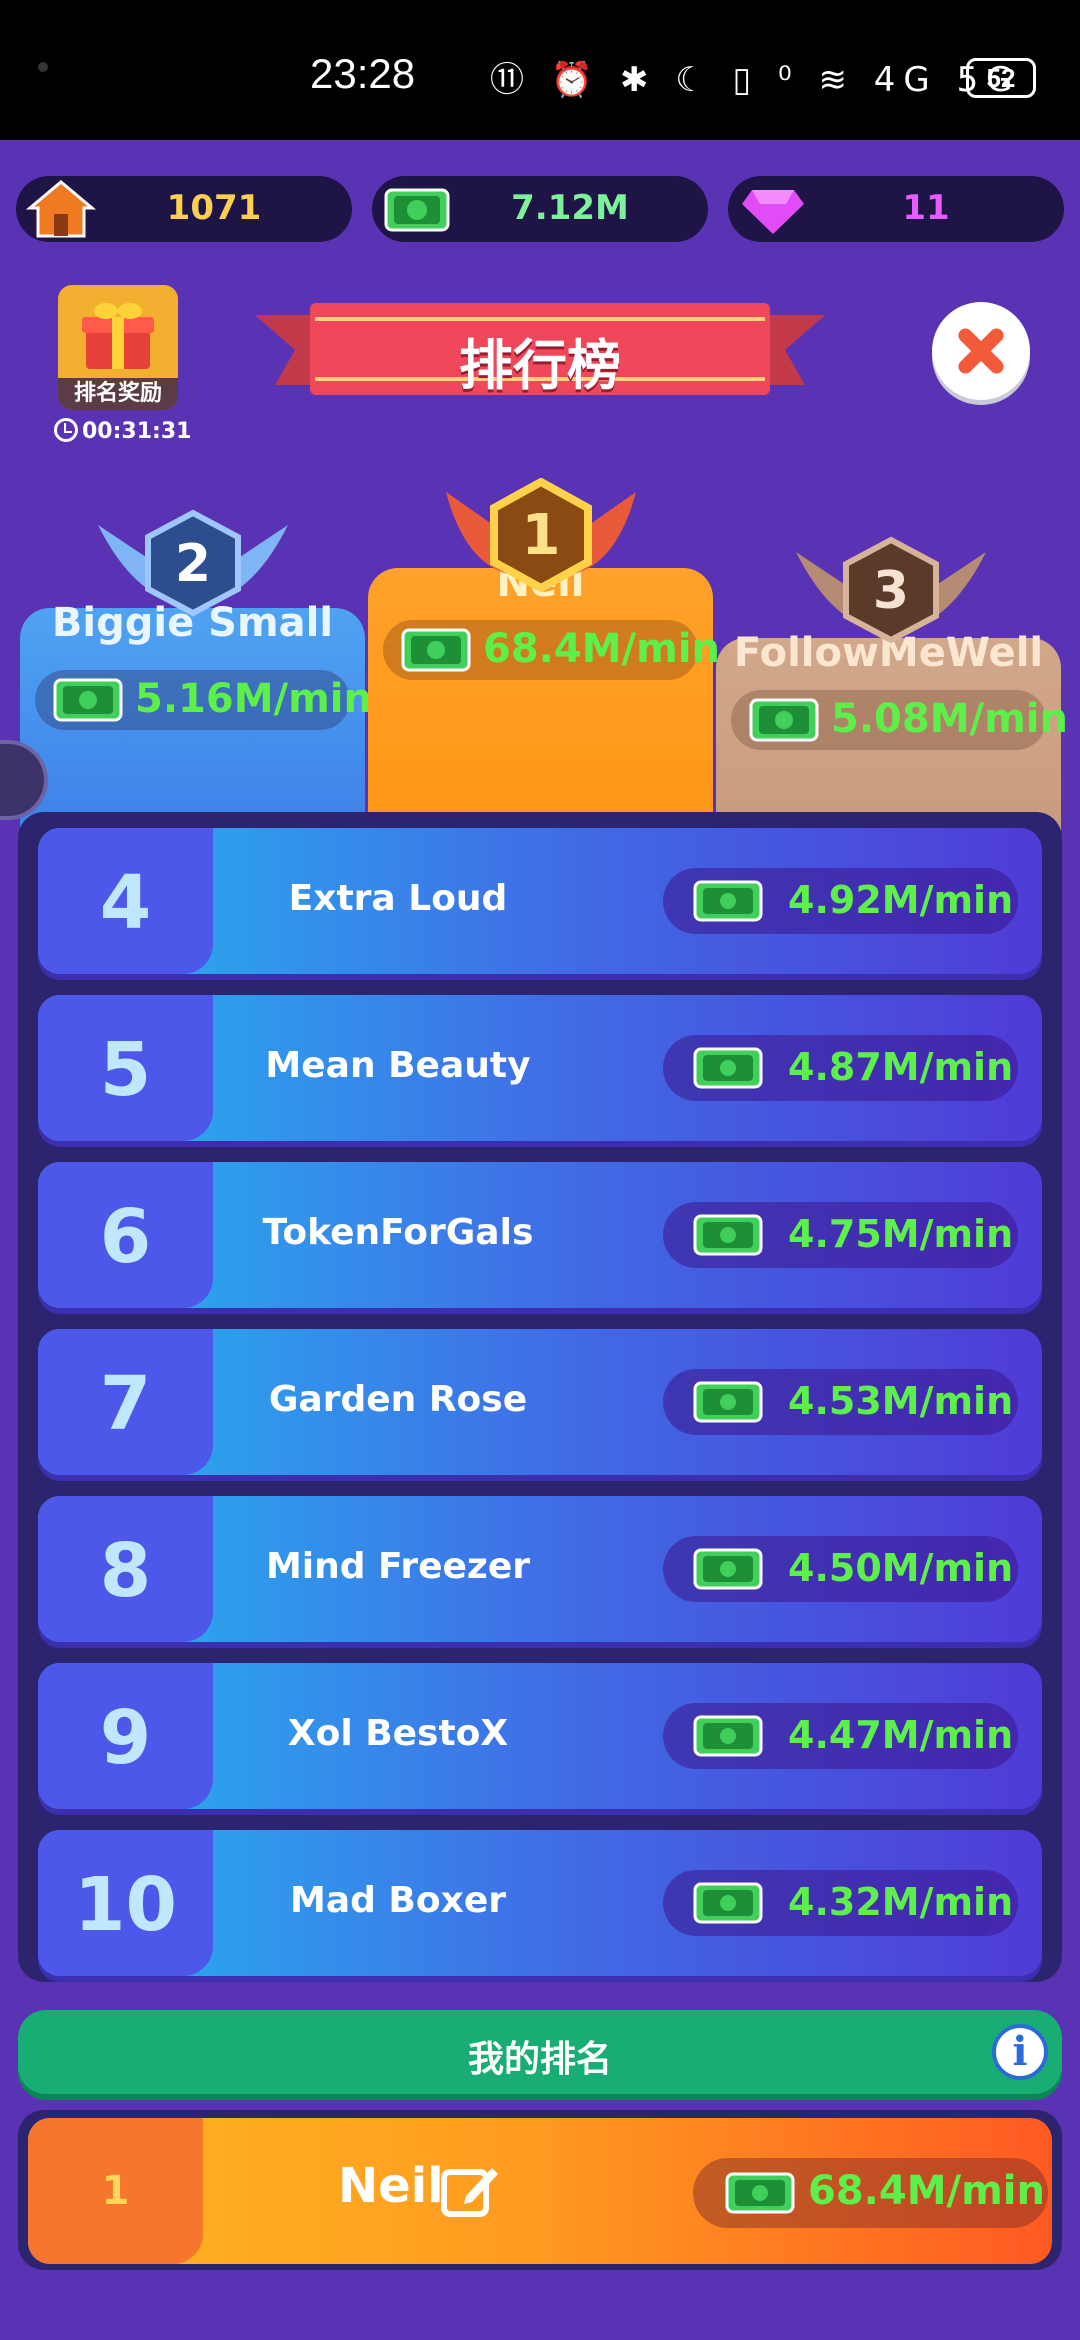  I want to click on house-icon, so click(61, 209).